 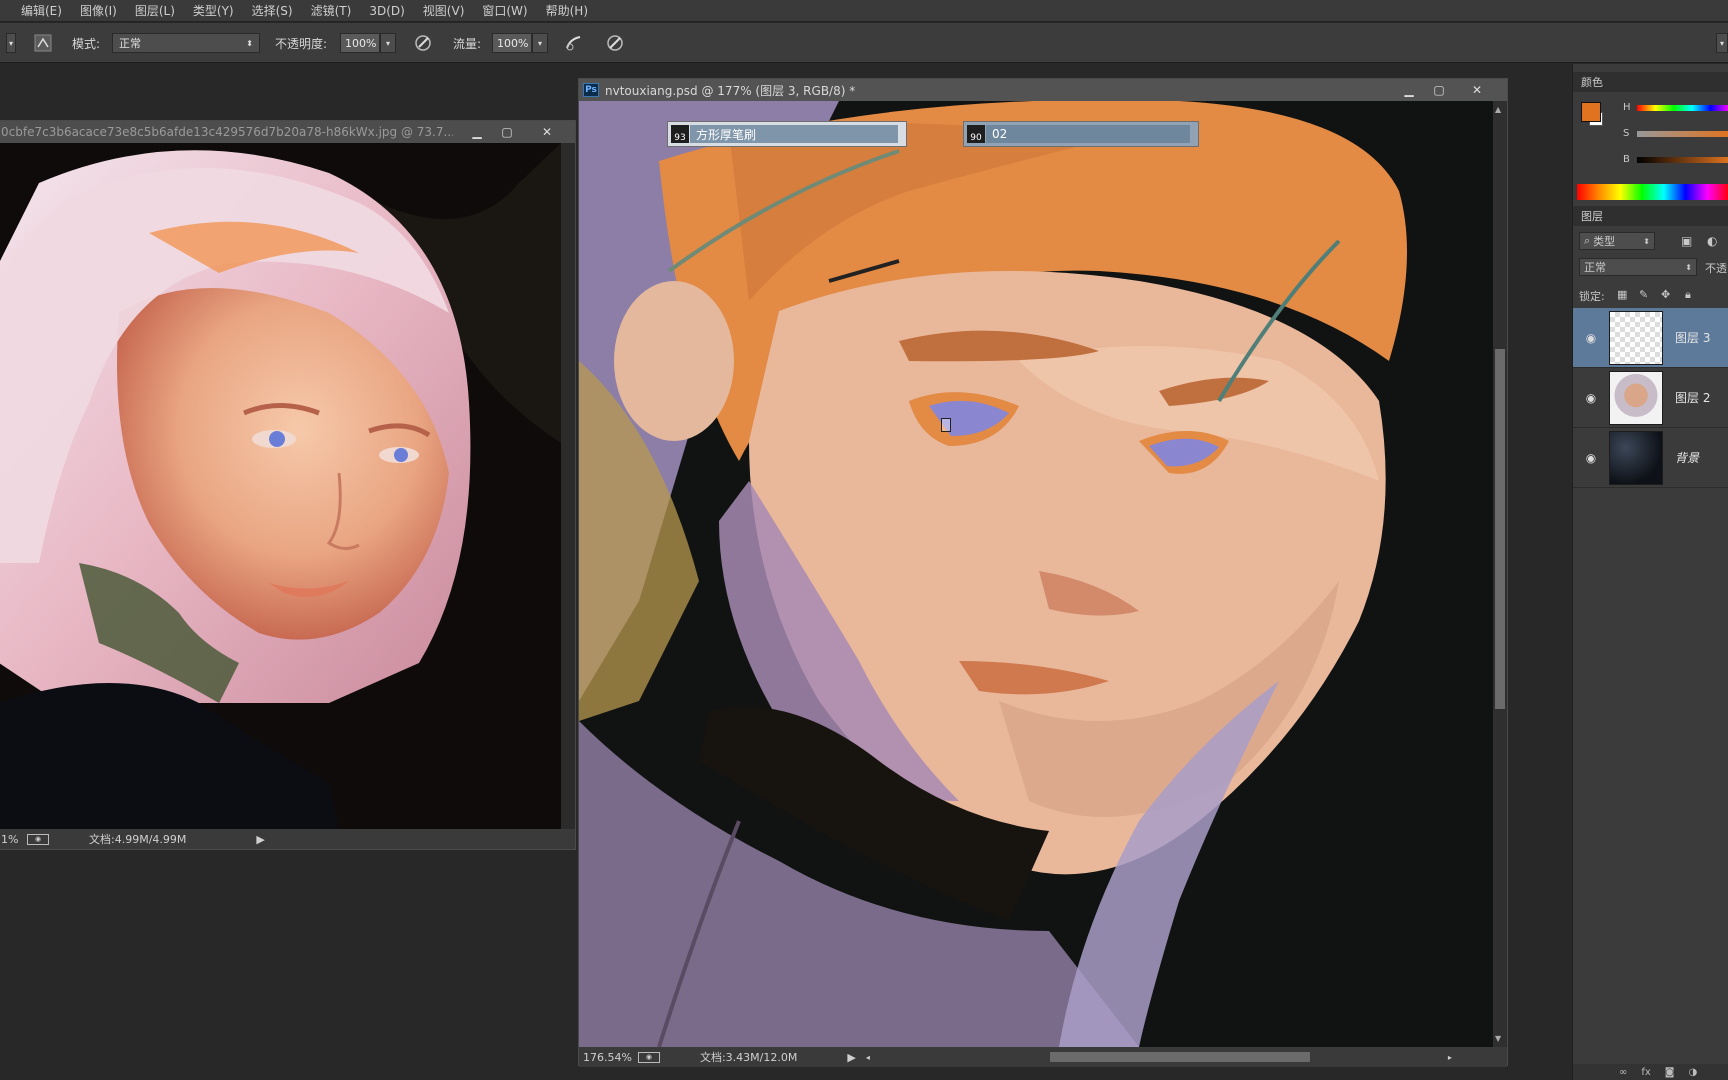 What do you see at coordinates (155, 11) in the screenshot?
I see `menu-layer: 图层(L)` at bounding box center [155, 11].